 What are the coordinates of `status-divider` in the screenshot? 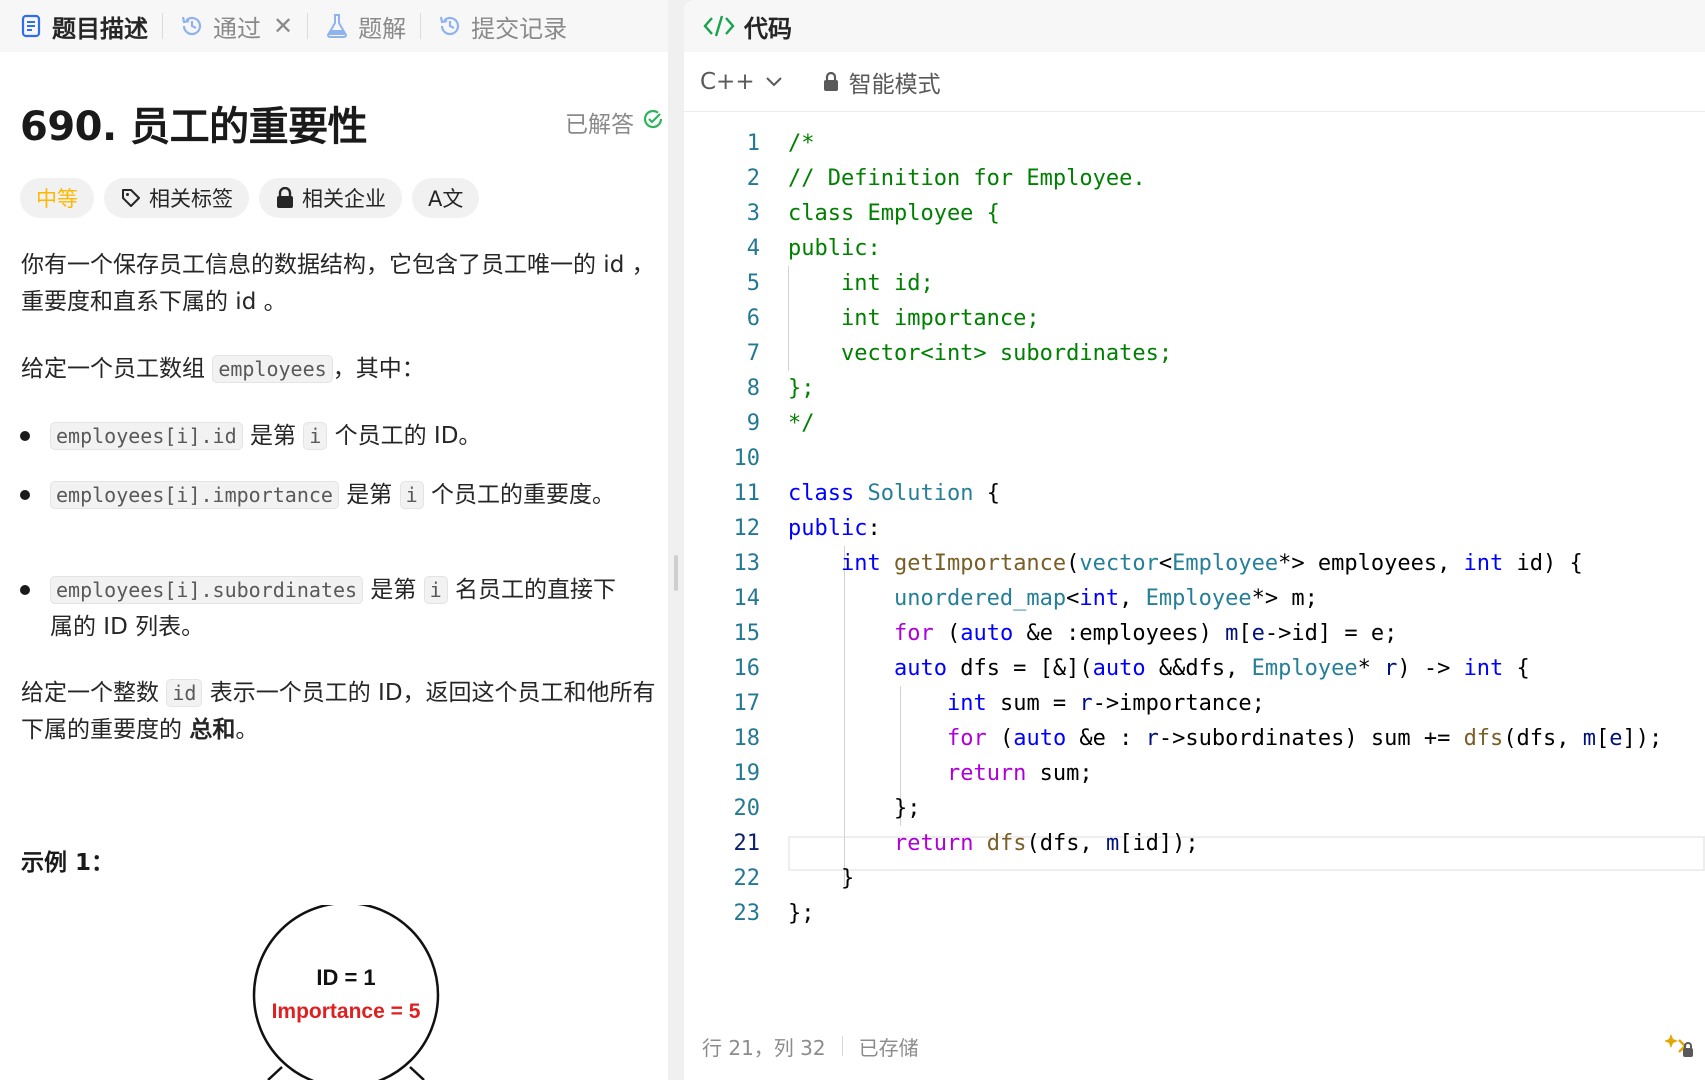 It's located at (842, 1046).